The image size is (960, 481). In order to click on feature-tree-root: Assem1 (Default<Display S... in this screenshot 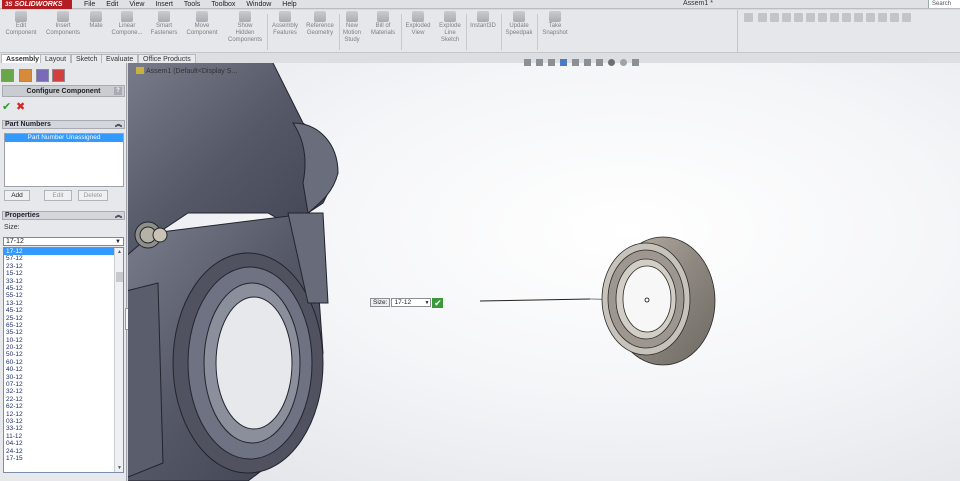, I will do `click(186, 71)`.